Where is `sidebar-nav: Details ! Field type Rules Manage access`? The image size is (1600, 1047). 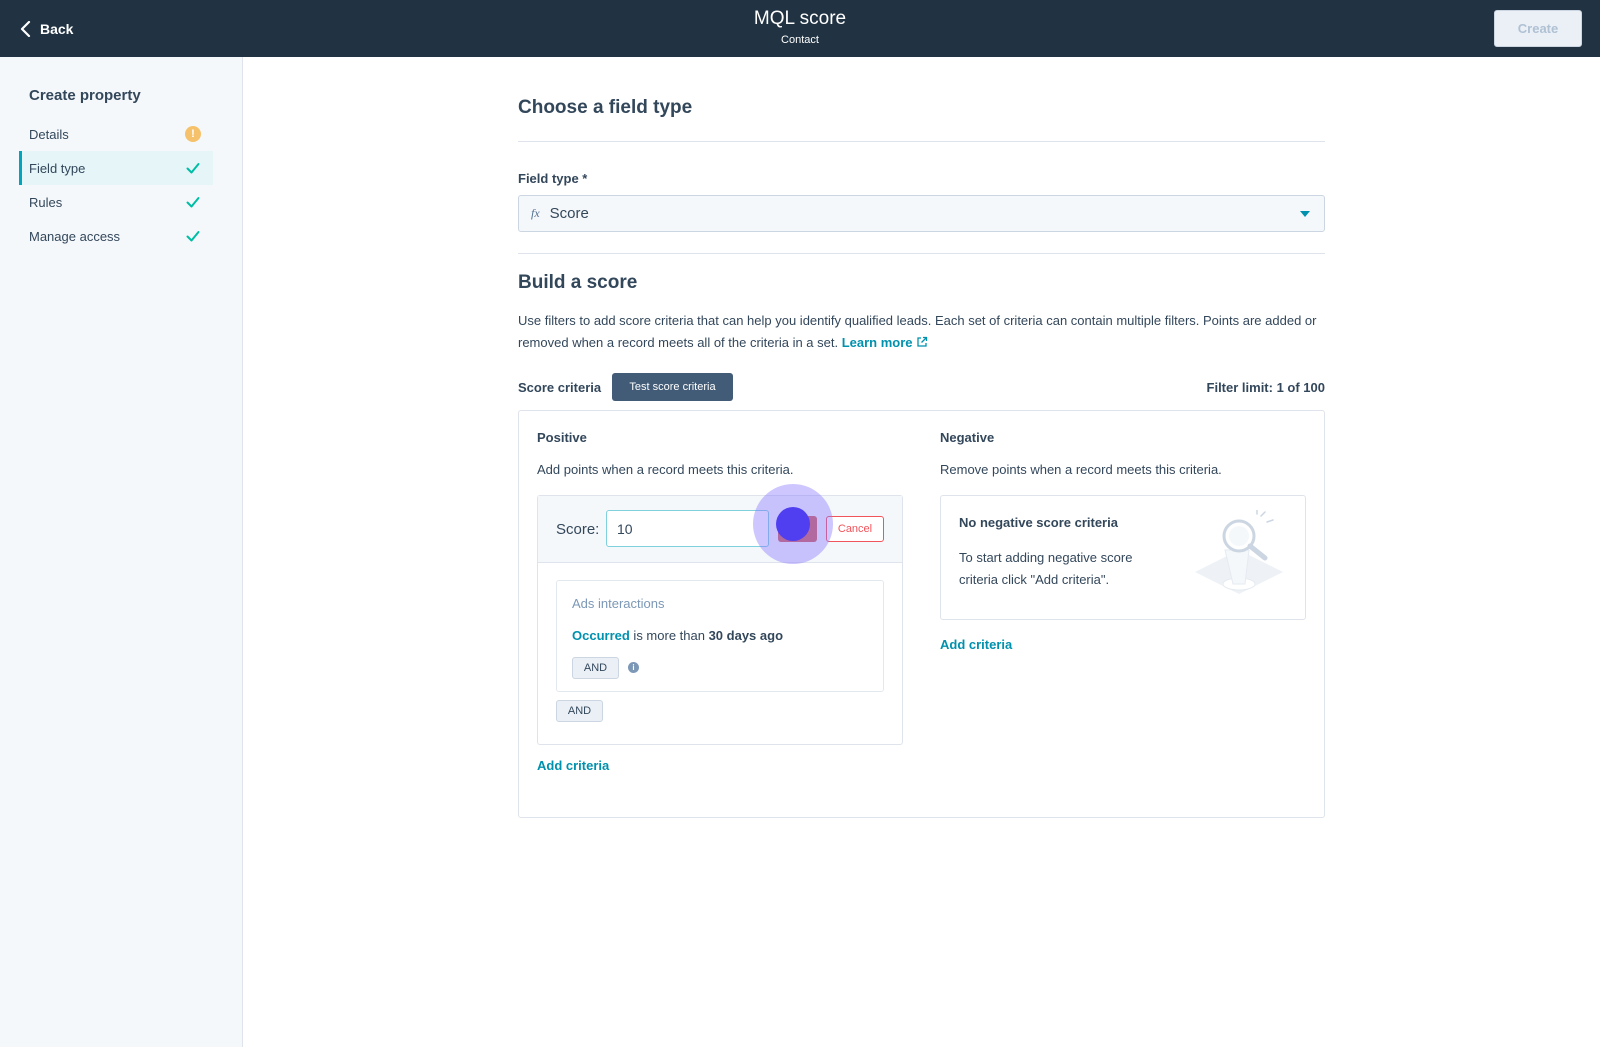
sidebar-nav: Details ! Field type Rules Manage access is located at coordinates (116, 185).